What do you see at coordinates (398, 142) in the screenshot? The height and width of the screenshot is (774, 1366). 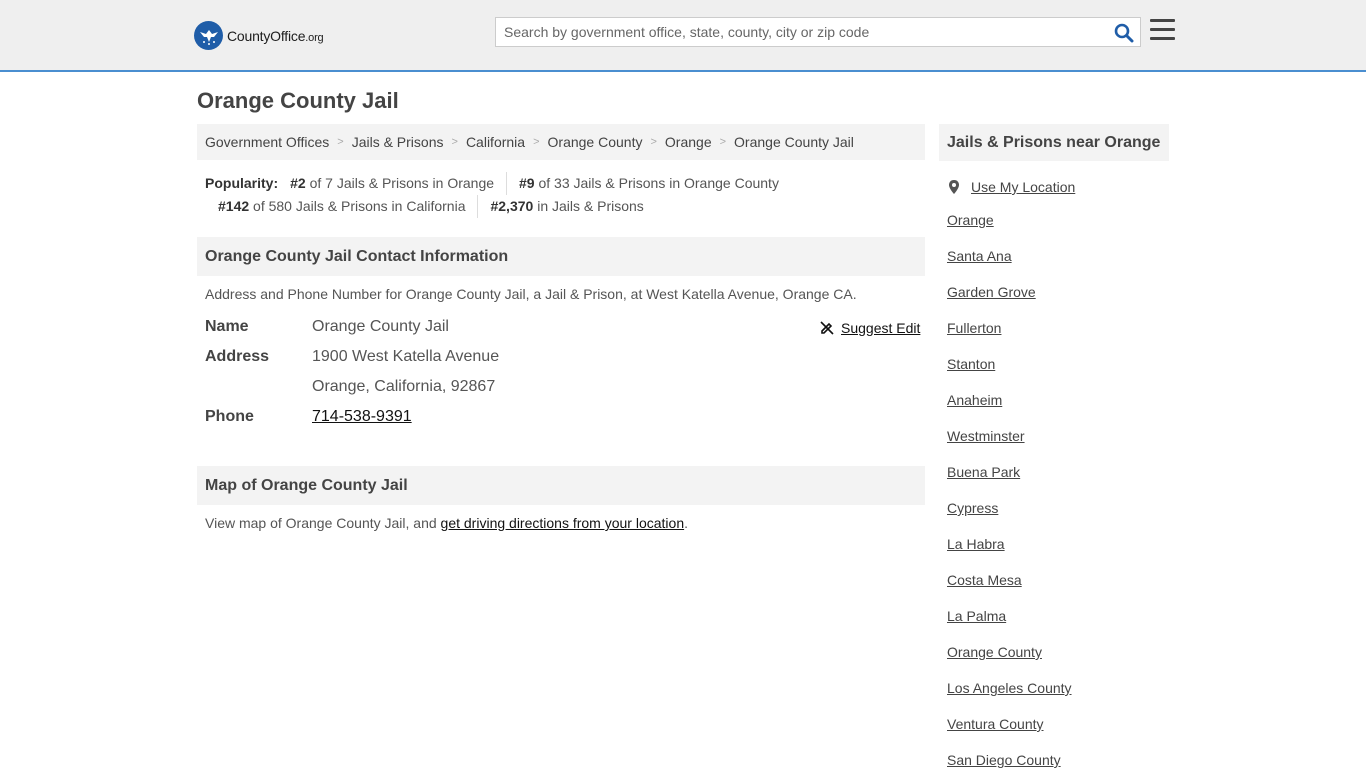 I see `breadcrumb-jails-prisons: Jails & Prisons` at bounding box center [398, 142].